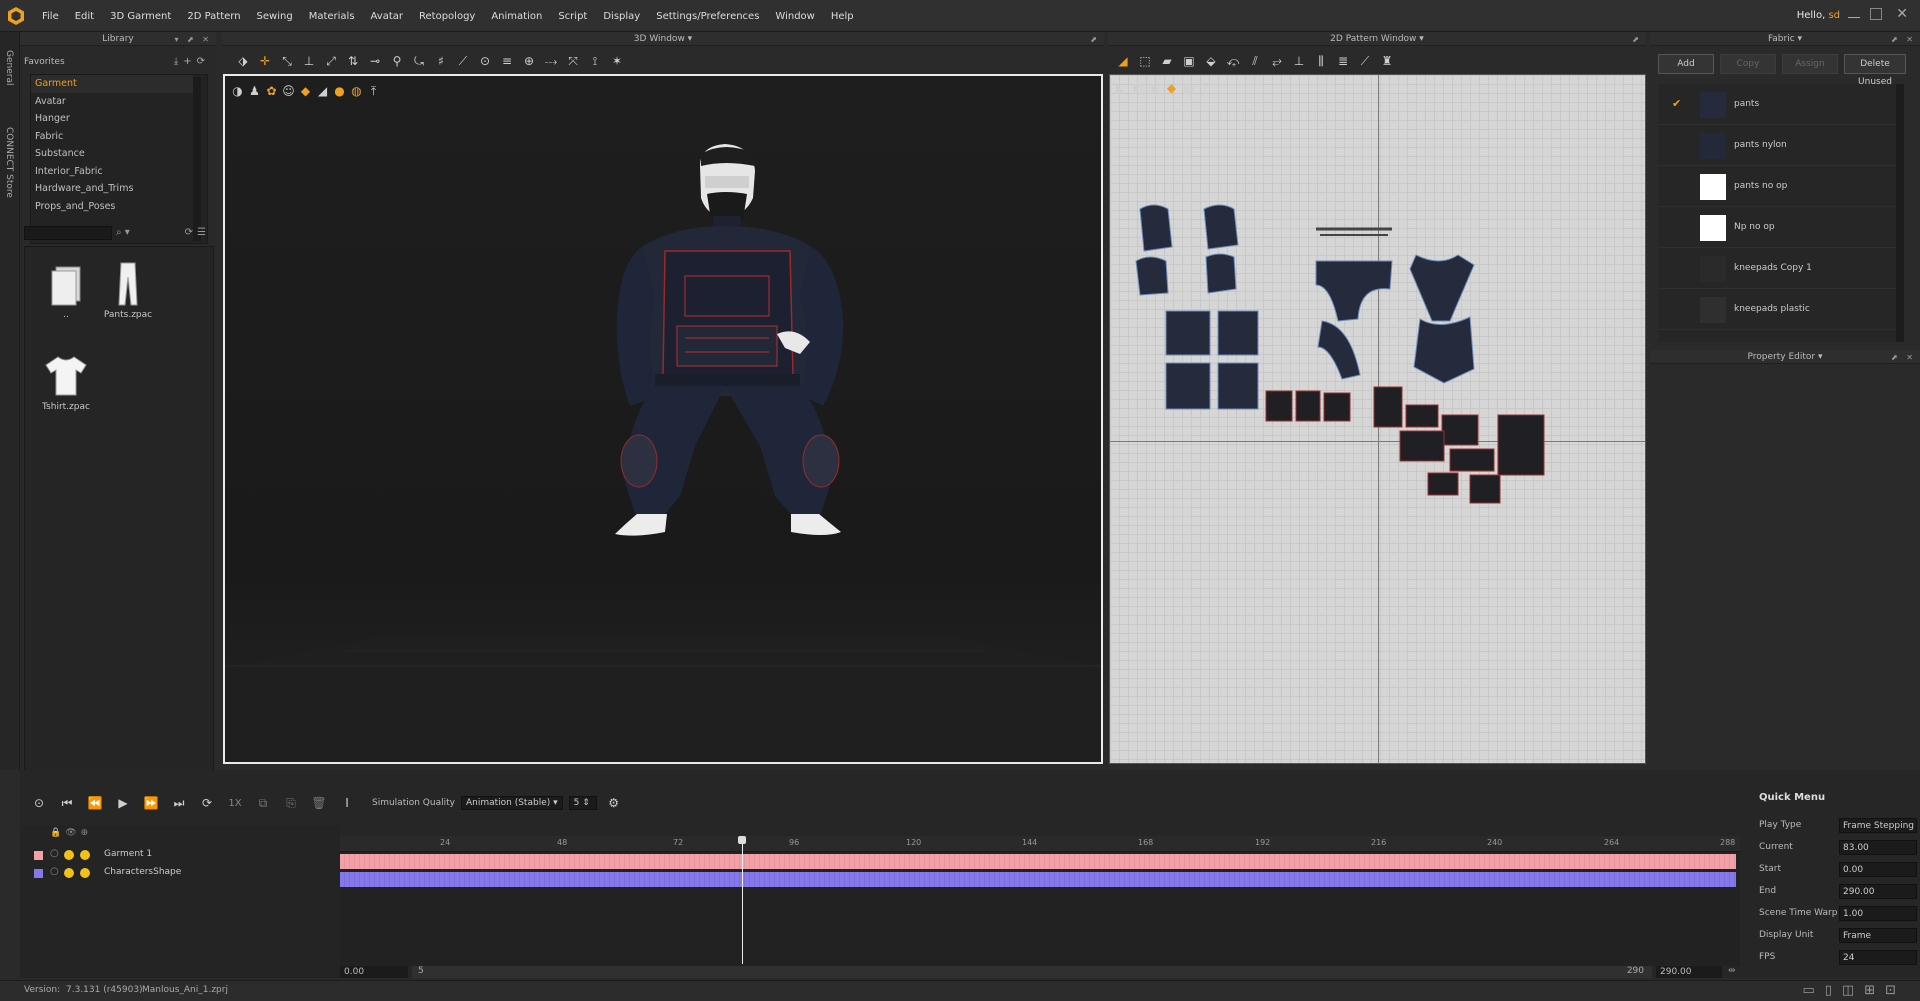 This screenshot has width=1920, height=1001. What do you see at coordinates (54, 871) in the screenshot?
I see `lock-icon: ○` at bounding box center [54, 871].